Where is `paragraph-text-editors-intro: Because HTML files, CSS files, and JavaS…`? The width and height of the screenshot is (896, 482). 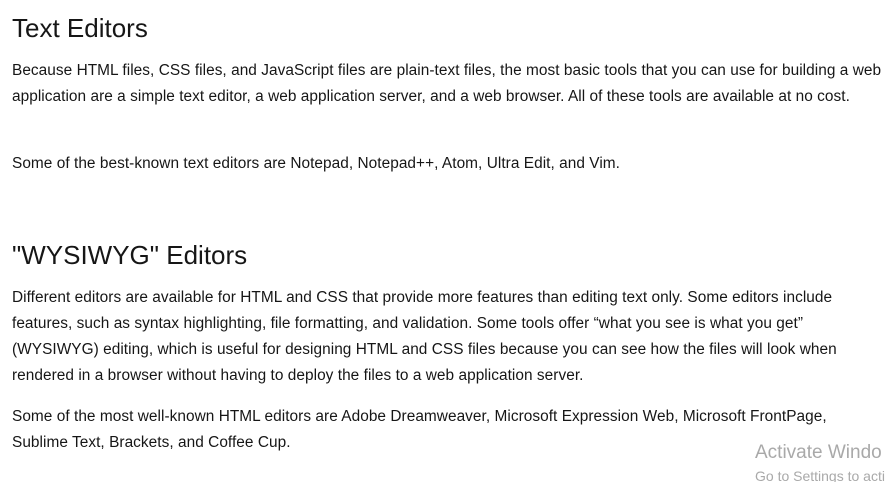
paragraph-text-editors-intro: Because HTML files, CSS files, and JavaS… is located at coordinates (447, 83).